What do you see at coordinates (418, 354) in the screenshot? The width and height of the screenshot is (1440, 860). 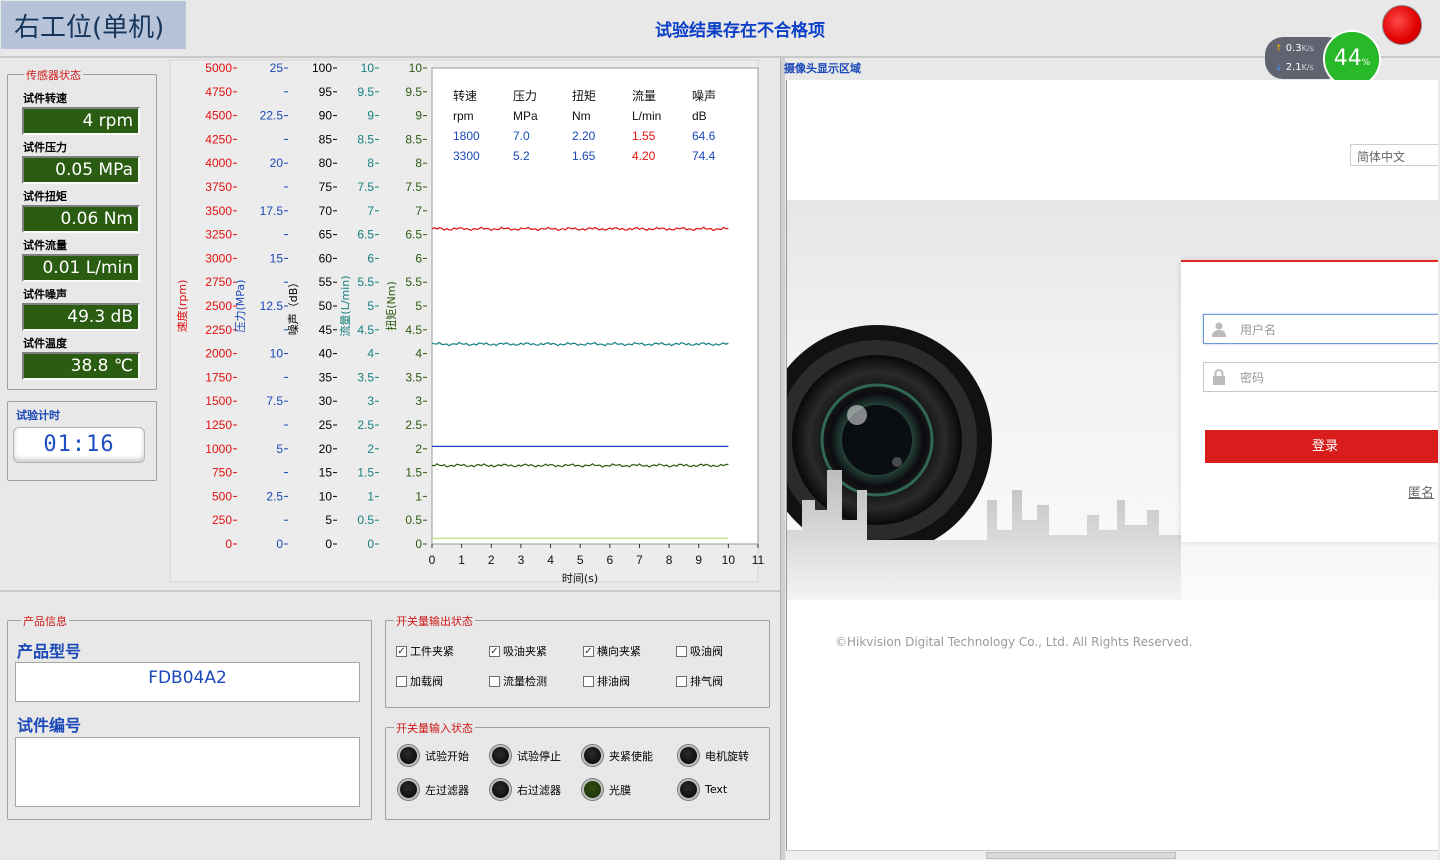 I see `y-tick-label: 4` at bounding box center [418, 354].